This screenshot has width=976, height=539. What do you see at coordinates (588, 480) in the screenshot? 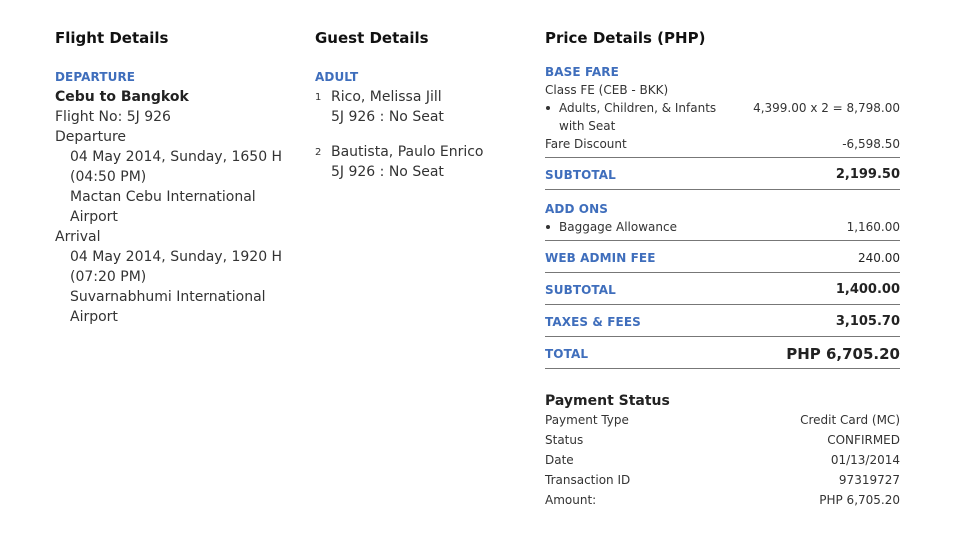
I see `transaction-id-label: Transaction ID` at bounding box center [588, 480].